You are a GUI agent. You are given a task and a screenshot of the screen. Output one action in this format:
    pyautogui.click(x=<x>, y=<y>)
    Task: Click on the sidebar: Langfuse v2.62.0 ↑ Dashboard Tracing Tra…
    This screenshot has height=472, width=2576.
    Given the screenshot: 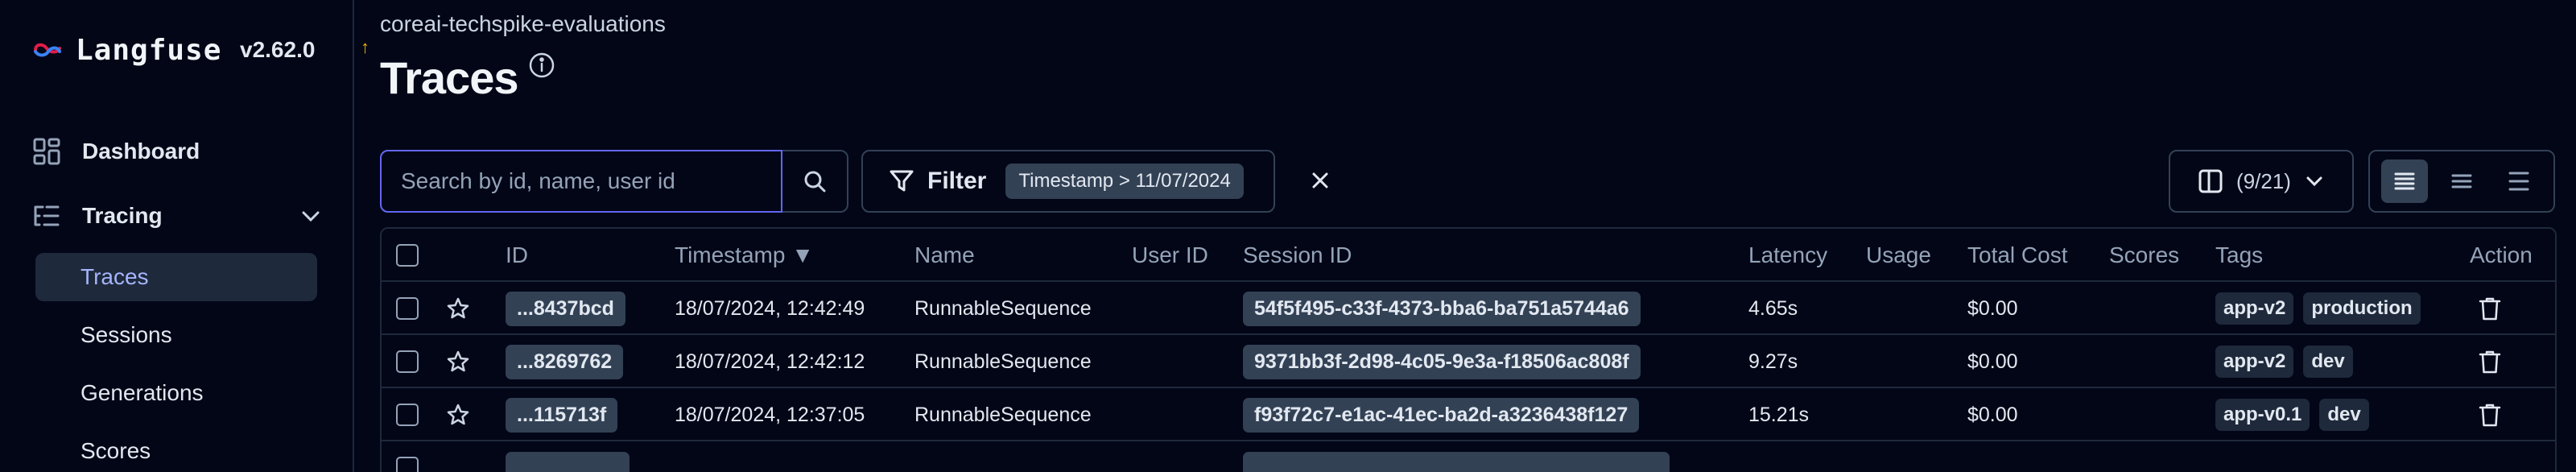 What is the action you would take?
    pyautogui.click(x=184, y=236)
    